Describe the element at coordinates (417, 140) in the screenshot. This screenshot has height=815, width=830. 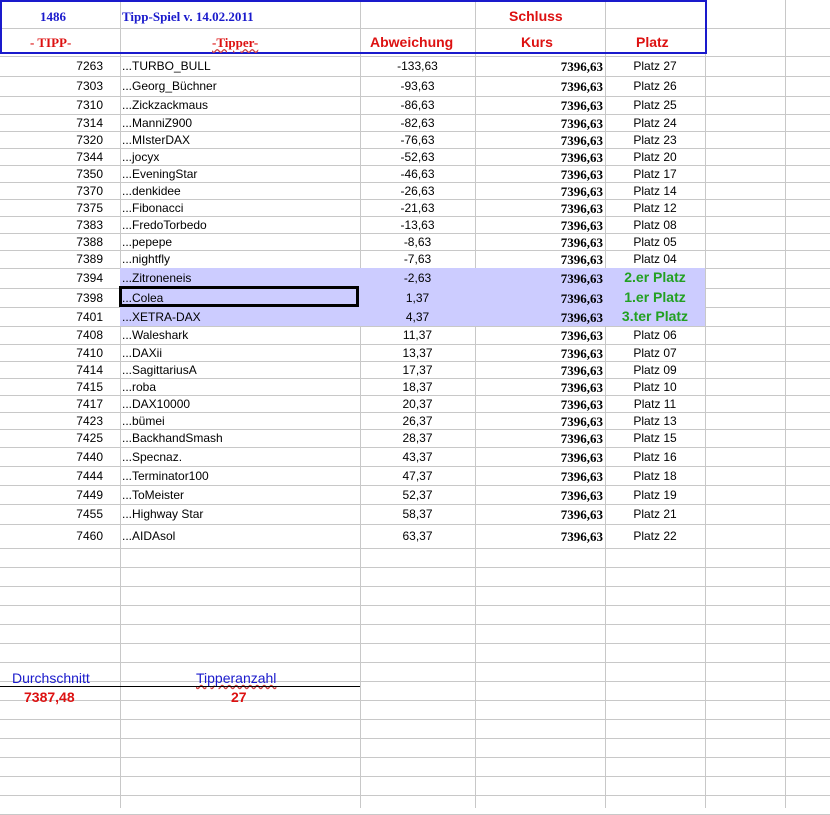
I see `deviation-value: -76,63` at that location.